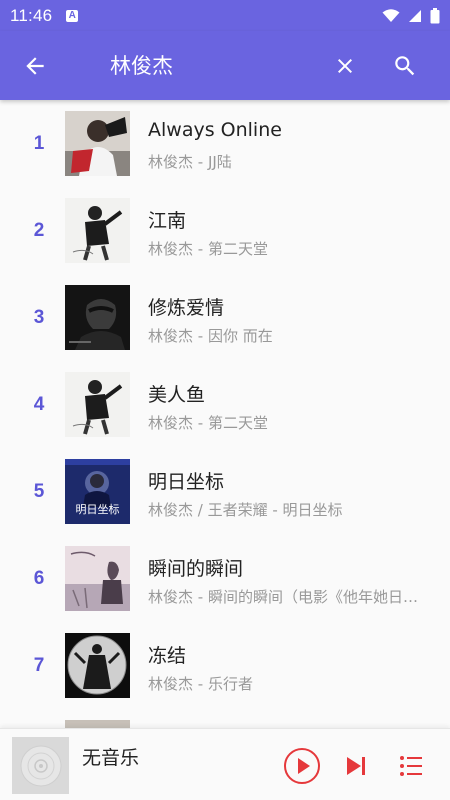  I want to click on player-title: 无音乐, so click(111, 758).